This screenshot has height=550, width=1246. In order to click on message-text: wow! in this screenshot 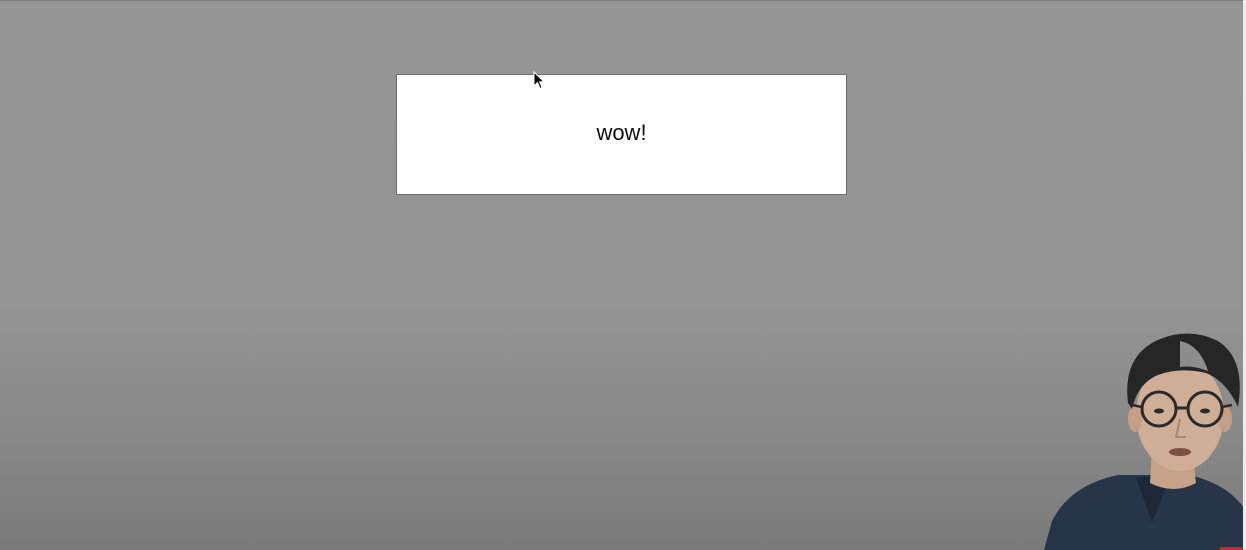, I will do `click(621, 132)`.